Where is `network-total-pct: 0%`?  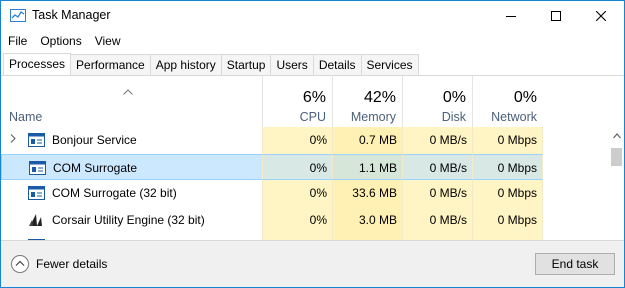
network-total-pct: 0% is located at coordinates (525, 97).